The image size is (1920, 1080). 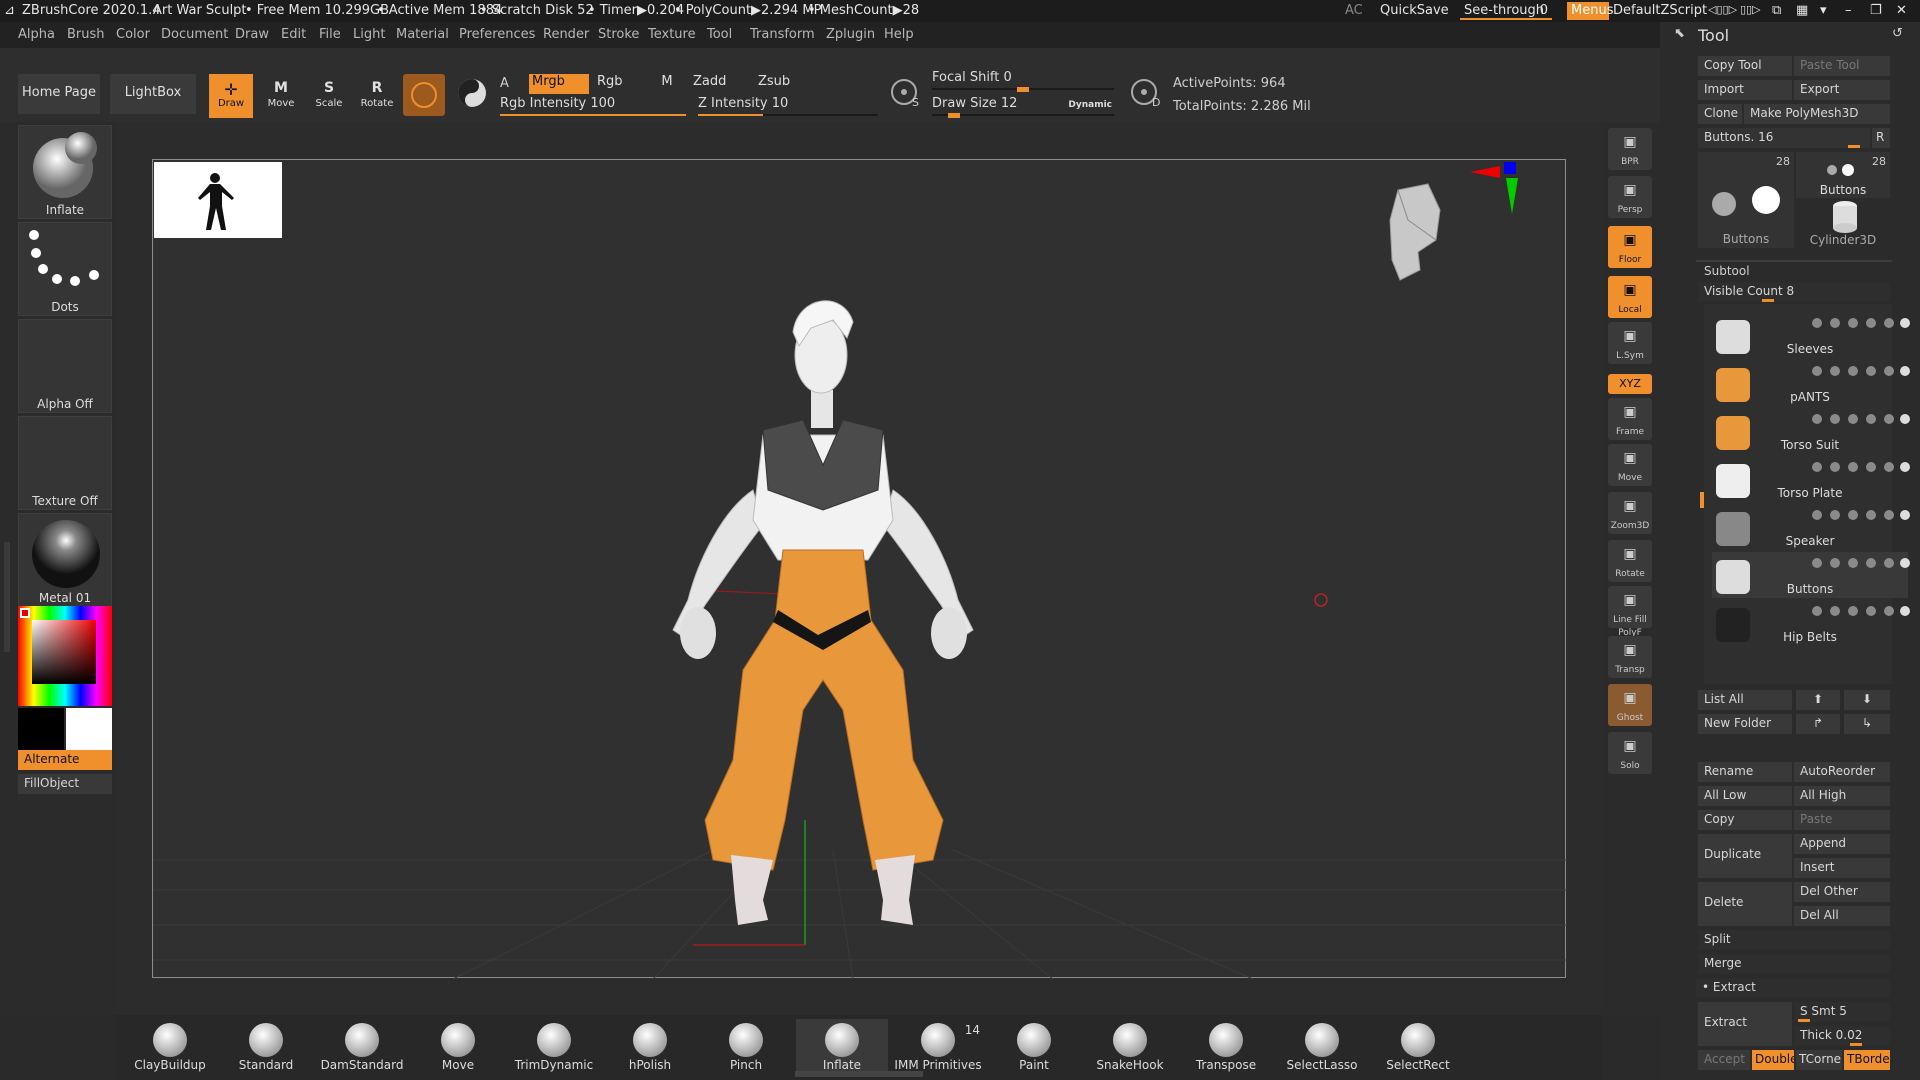 What do you see at coordinates (1090, 105) in the screenshot?
I see `dynamic-toggle: Dynamic` at bounding box center [1090, 105].